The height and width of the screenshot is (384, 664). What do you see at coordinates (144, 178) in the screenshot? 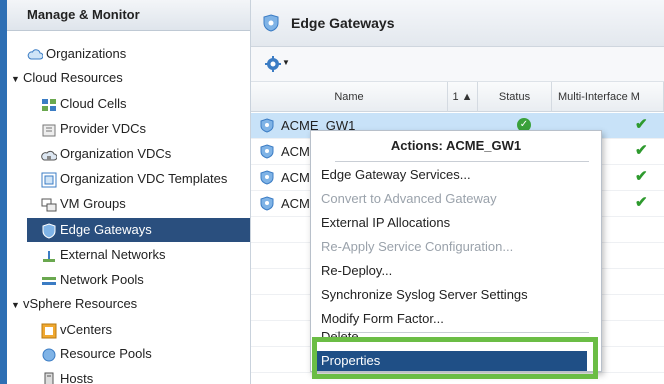
I see `sidebar-item-label: Organization VDC Templates` at bounding box center [144, 178].